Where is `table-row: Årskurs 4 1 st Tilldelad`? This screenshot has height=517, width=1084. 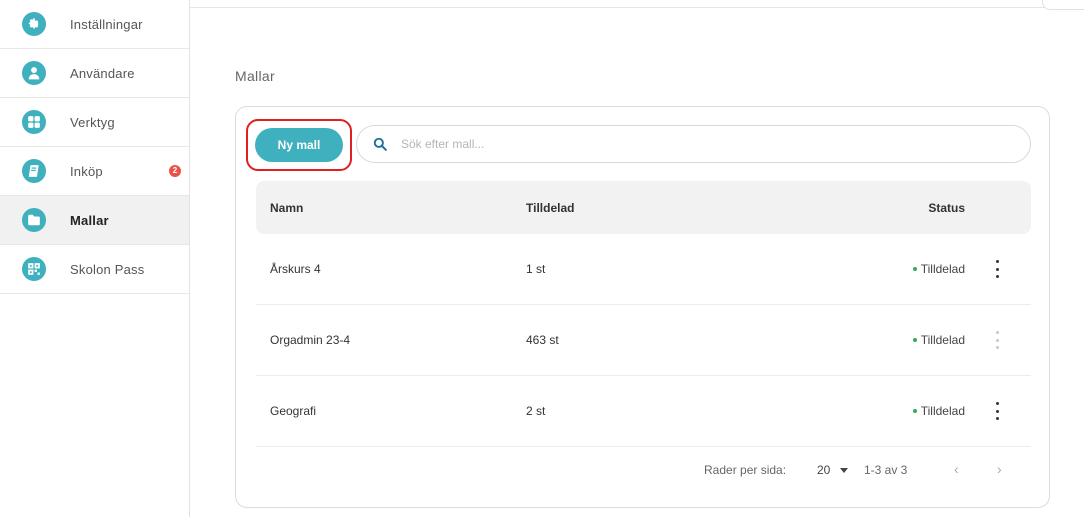
table-row: Årskurs 4 1 st Tilldelad is located at coordinates (643, 269).